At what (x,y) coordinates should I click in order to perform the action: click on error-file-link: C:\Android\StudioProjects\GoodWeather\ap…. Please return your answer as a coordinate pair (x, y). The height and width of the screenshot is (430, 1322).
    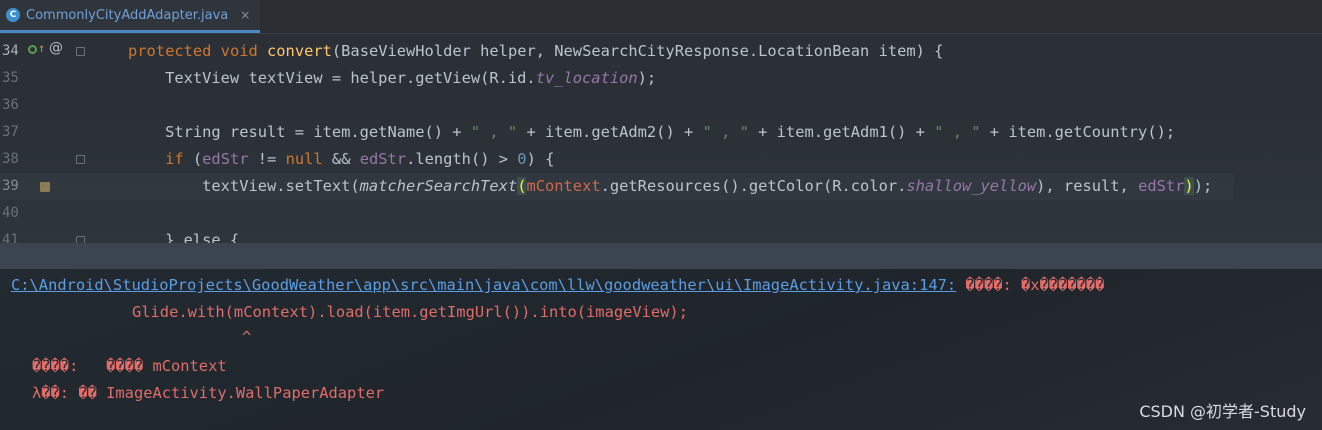
    Looking at the image, I should click on (483, 285).